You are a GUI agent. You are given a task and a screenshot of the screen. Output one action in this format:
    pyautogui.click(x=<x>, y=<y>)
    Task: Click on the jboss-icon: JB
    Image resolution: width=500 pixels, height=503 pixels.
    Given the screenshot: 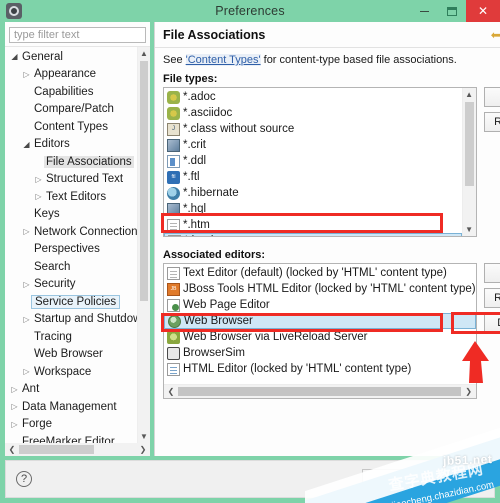 What is the action you would take?
    pyautogui.click(x=173, y=289)
    